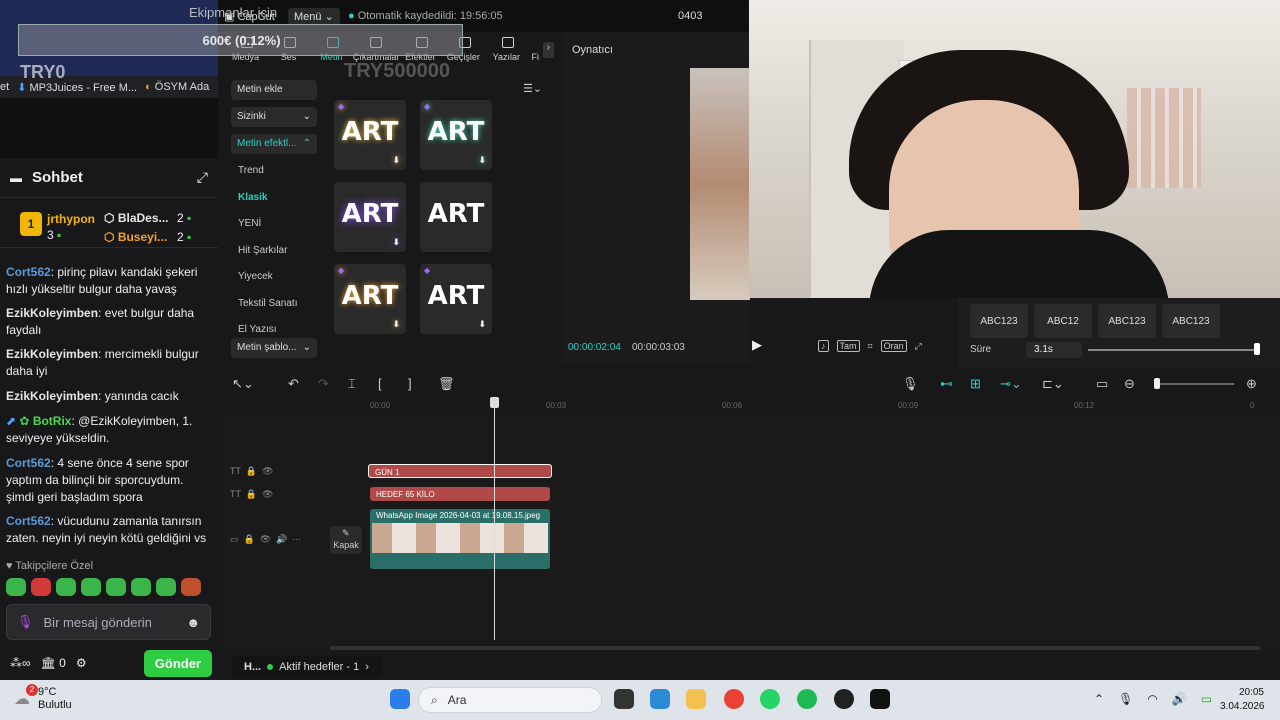 The height and width of the screenshot is (720, 1280). I want to click on zoom-out-icon: ⊖, so click(1129, 384).